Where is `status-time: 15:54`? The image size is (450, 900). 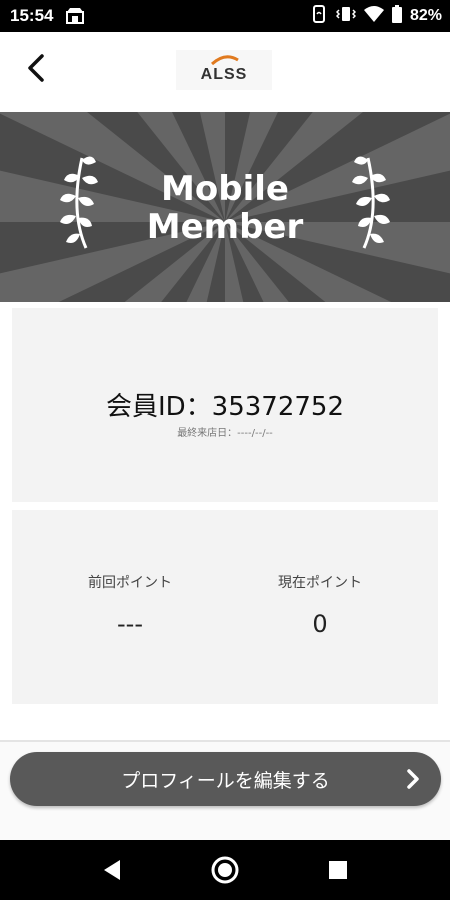 status-time: 15:54 is located at coordinates (32, 15).